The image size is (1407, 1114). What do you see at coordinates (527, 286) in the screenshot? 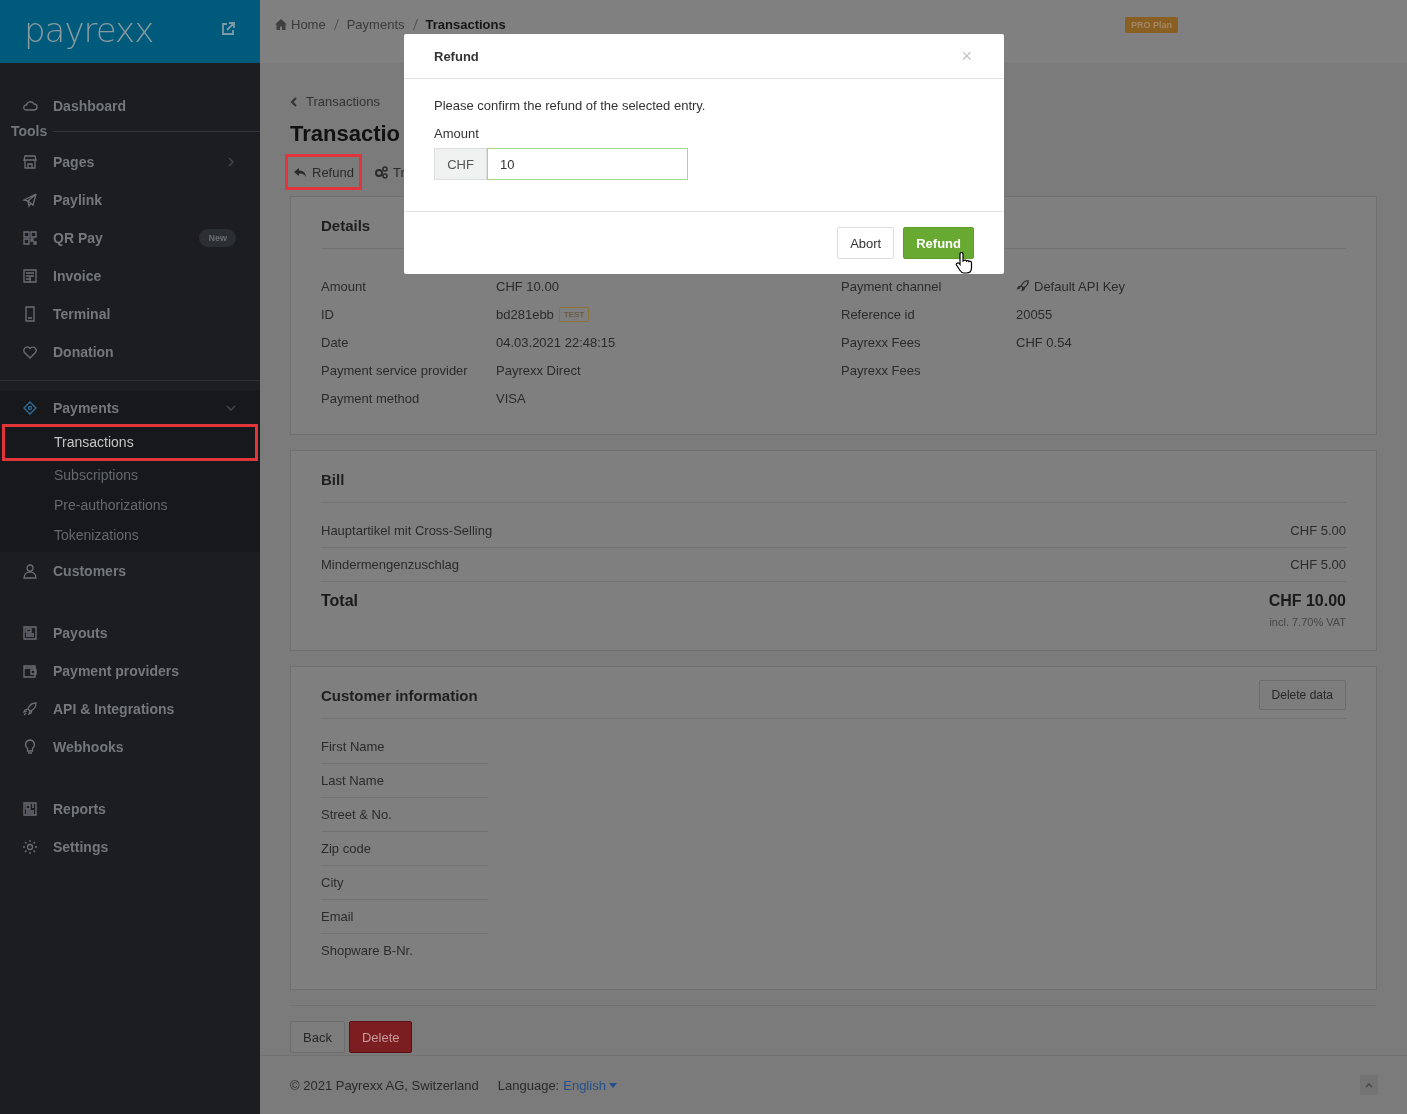
I see `detail-value: CHF 10.00` at bounding box center [527, 286].